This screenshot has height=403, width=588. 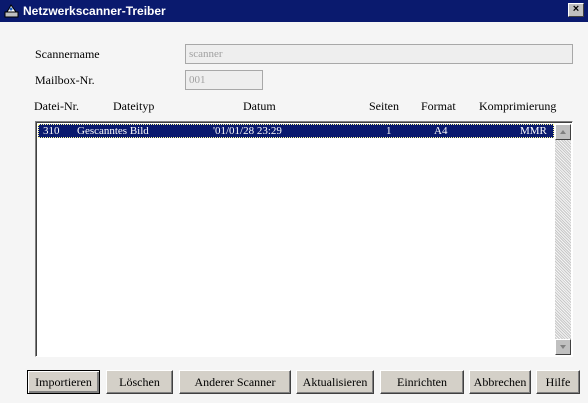 I want to click on window-title: Netzwerkscanner-Treiber, so click(x=94, y=11).